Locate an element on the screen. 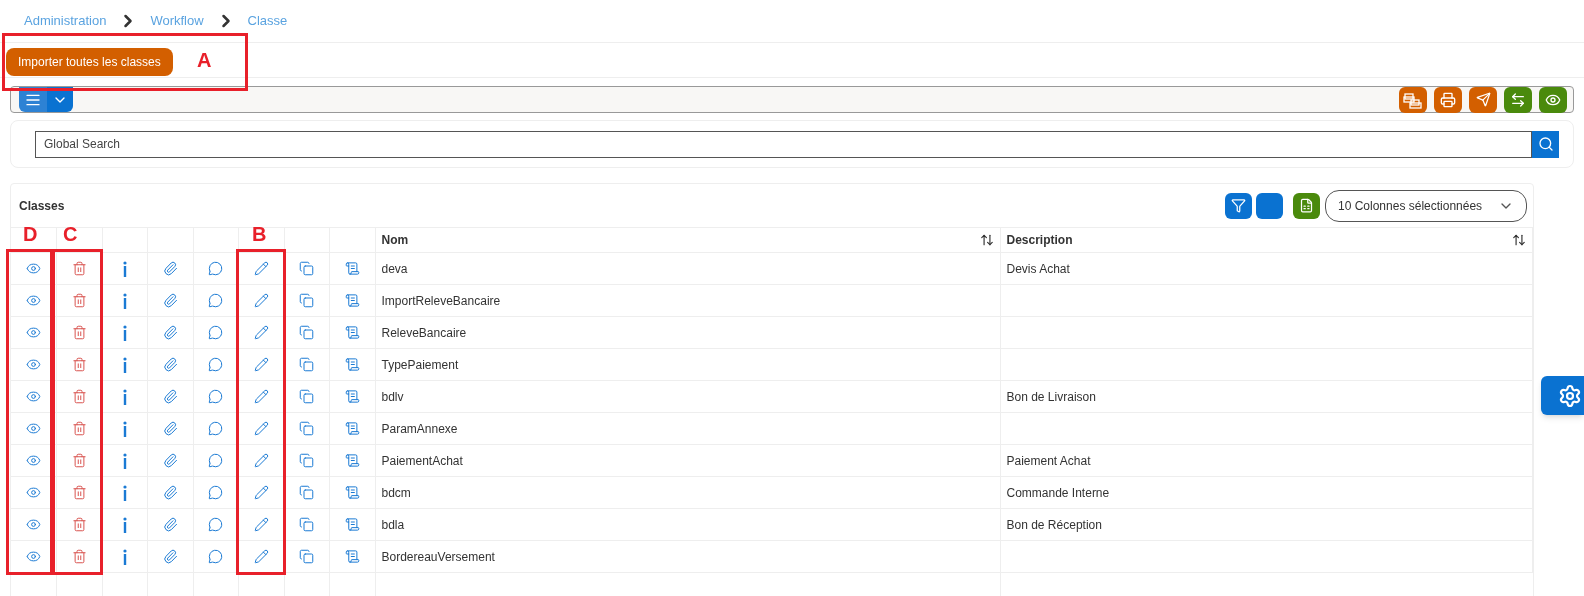 This screenshot has height=596, width=1584. breadcrumb-link: Classe is located at coordinates (267, 21).